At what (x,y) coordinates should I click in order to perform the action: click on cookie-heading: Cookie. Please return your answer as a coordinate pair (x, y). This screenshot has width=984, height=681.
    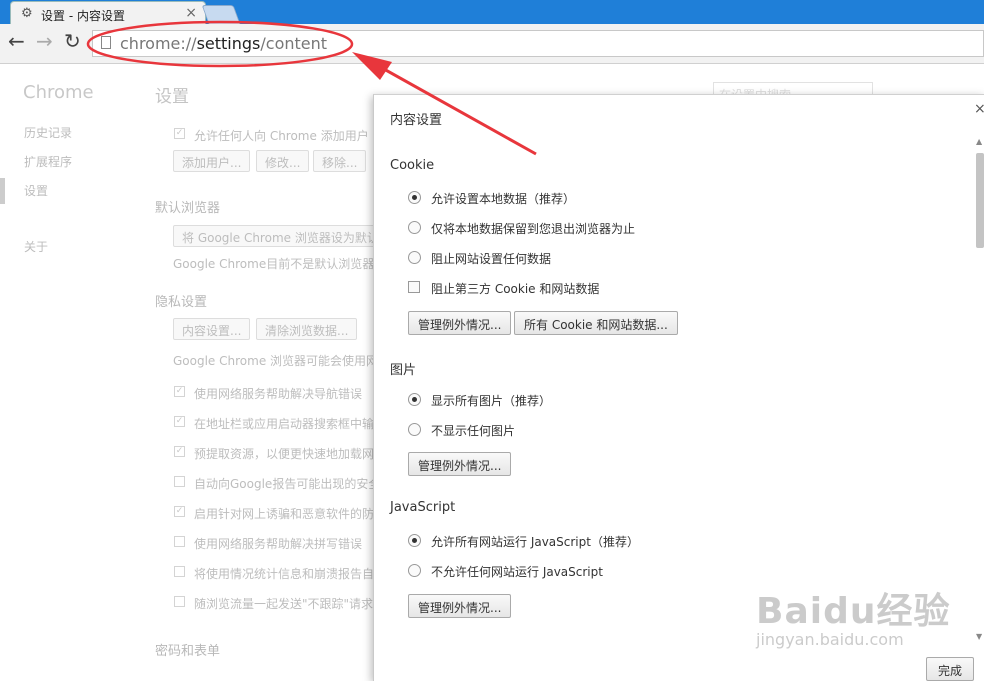
    Looking at the image, I should click on (412, 165).